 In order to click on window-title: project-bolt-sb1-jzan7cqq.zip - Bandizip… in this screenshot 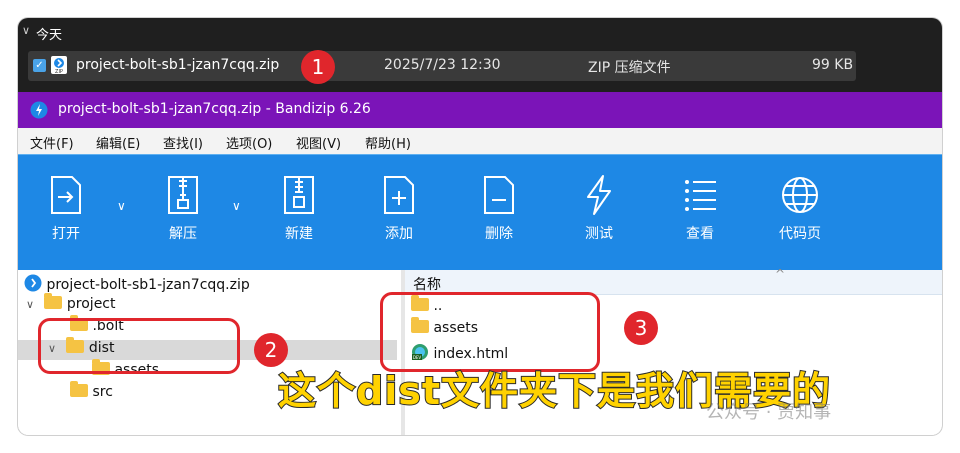, I will do `click(214, 109)`.